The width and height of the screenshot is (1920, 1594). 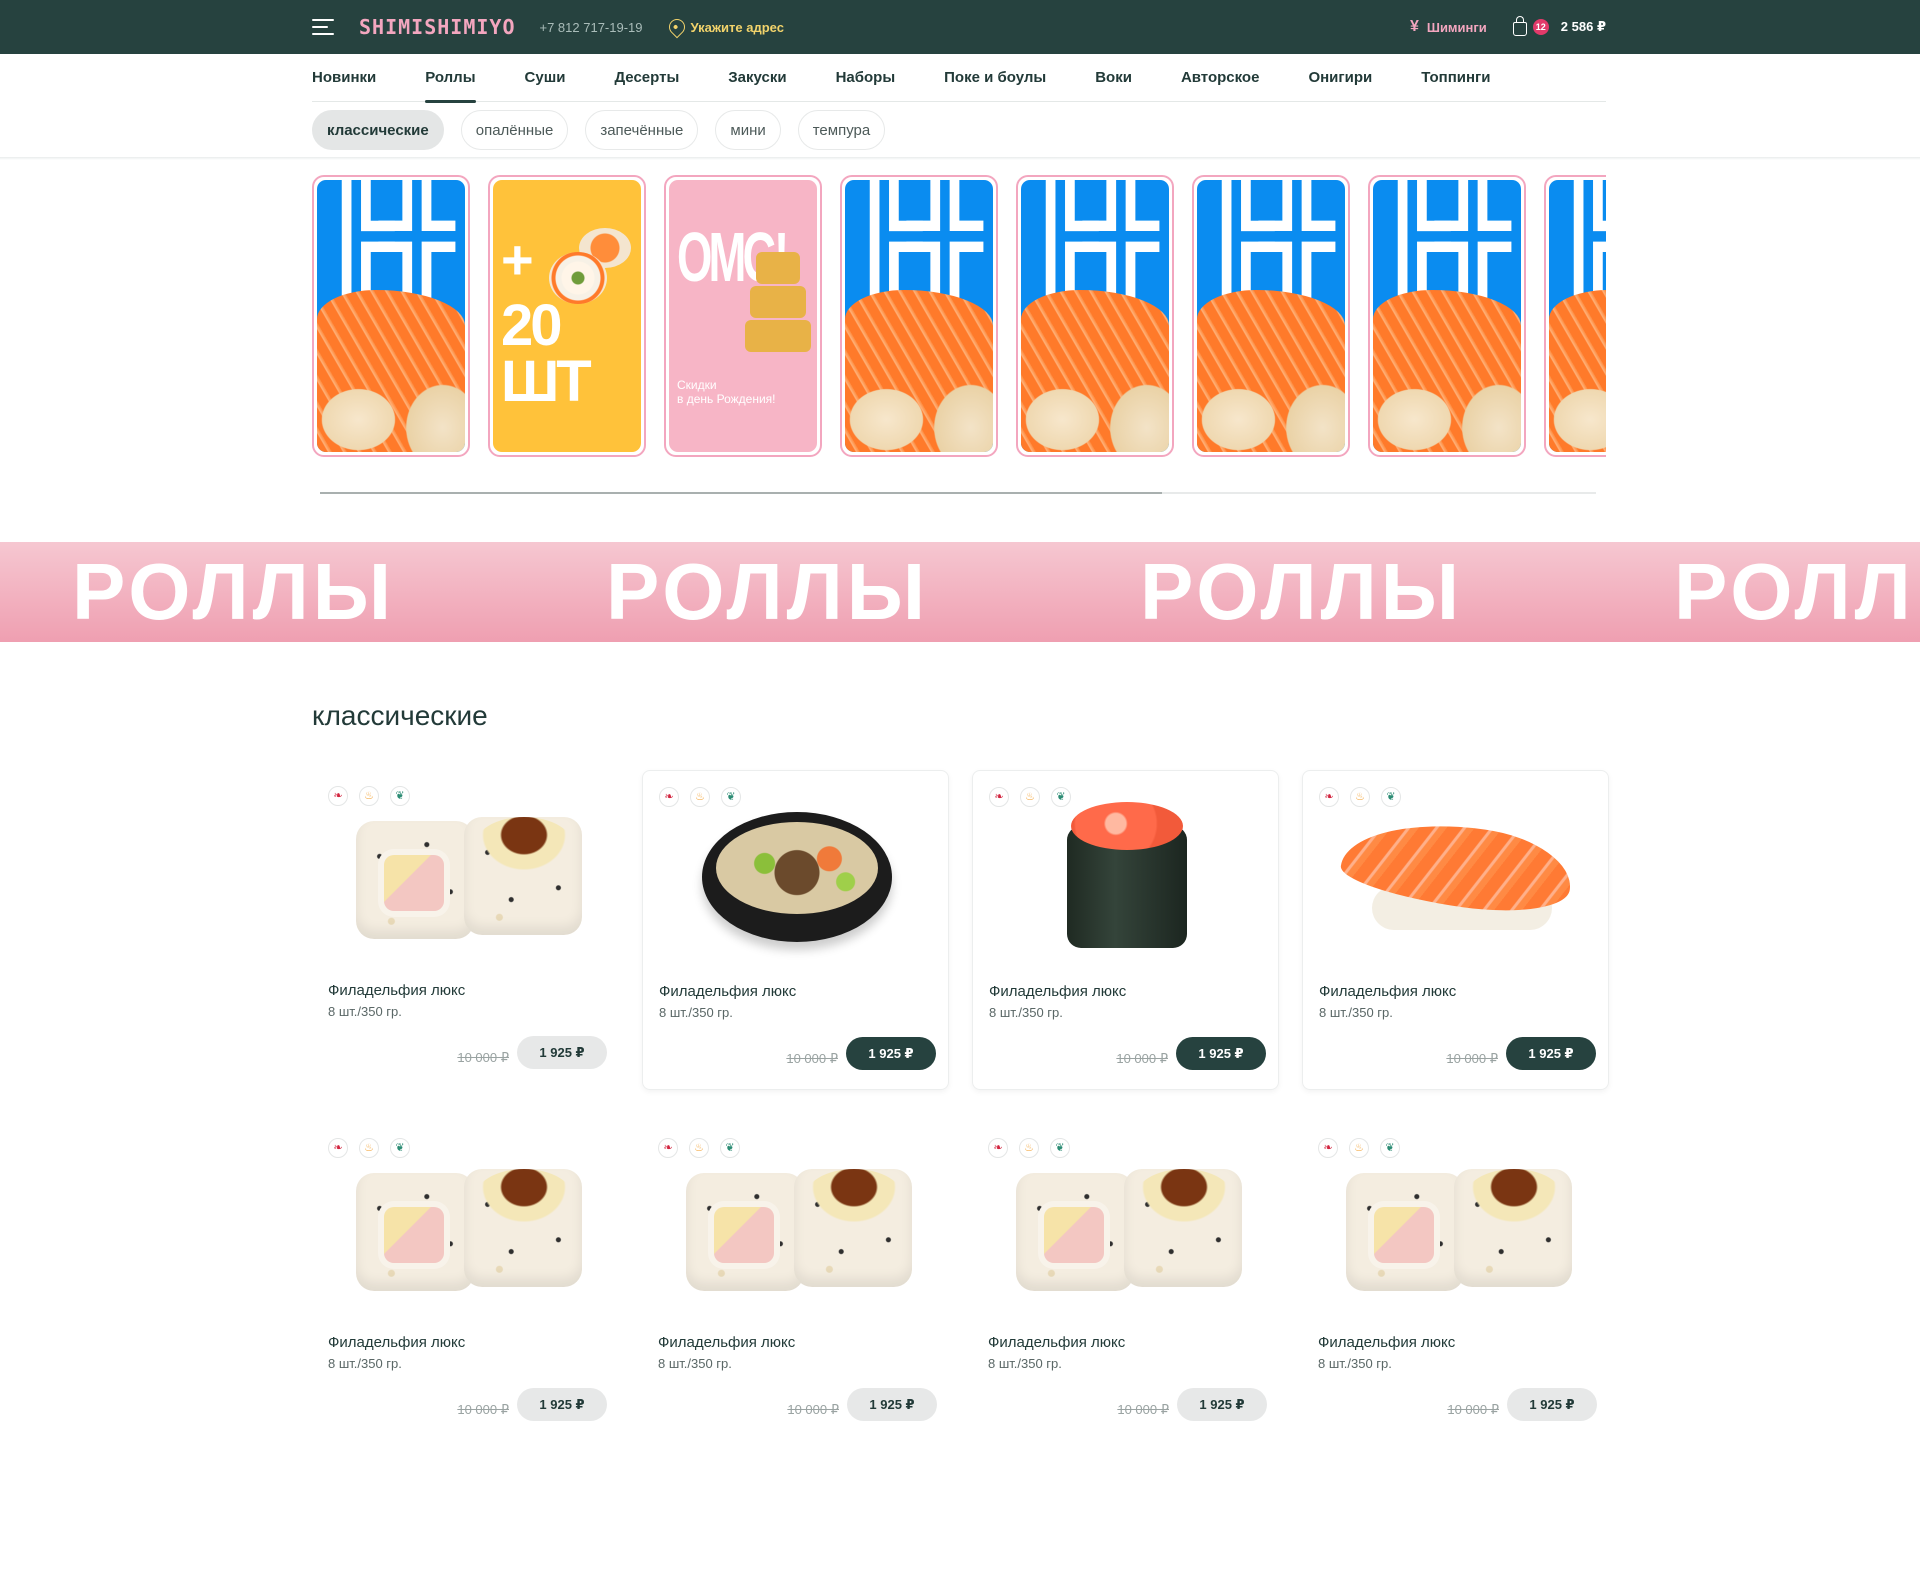 I want to click on subcategory-pill: мини, so click(x=748, y=130).